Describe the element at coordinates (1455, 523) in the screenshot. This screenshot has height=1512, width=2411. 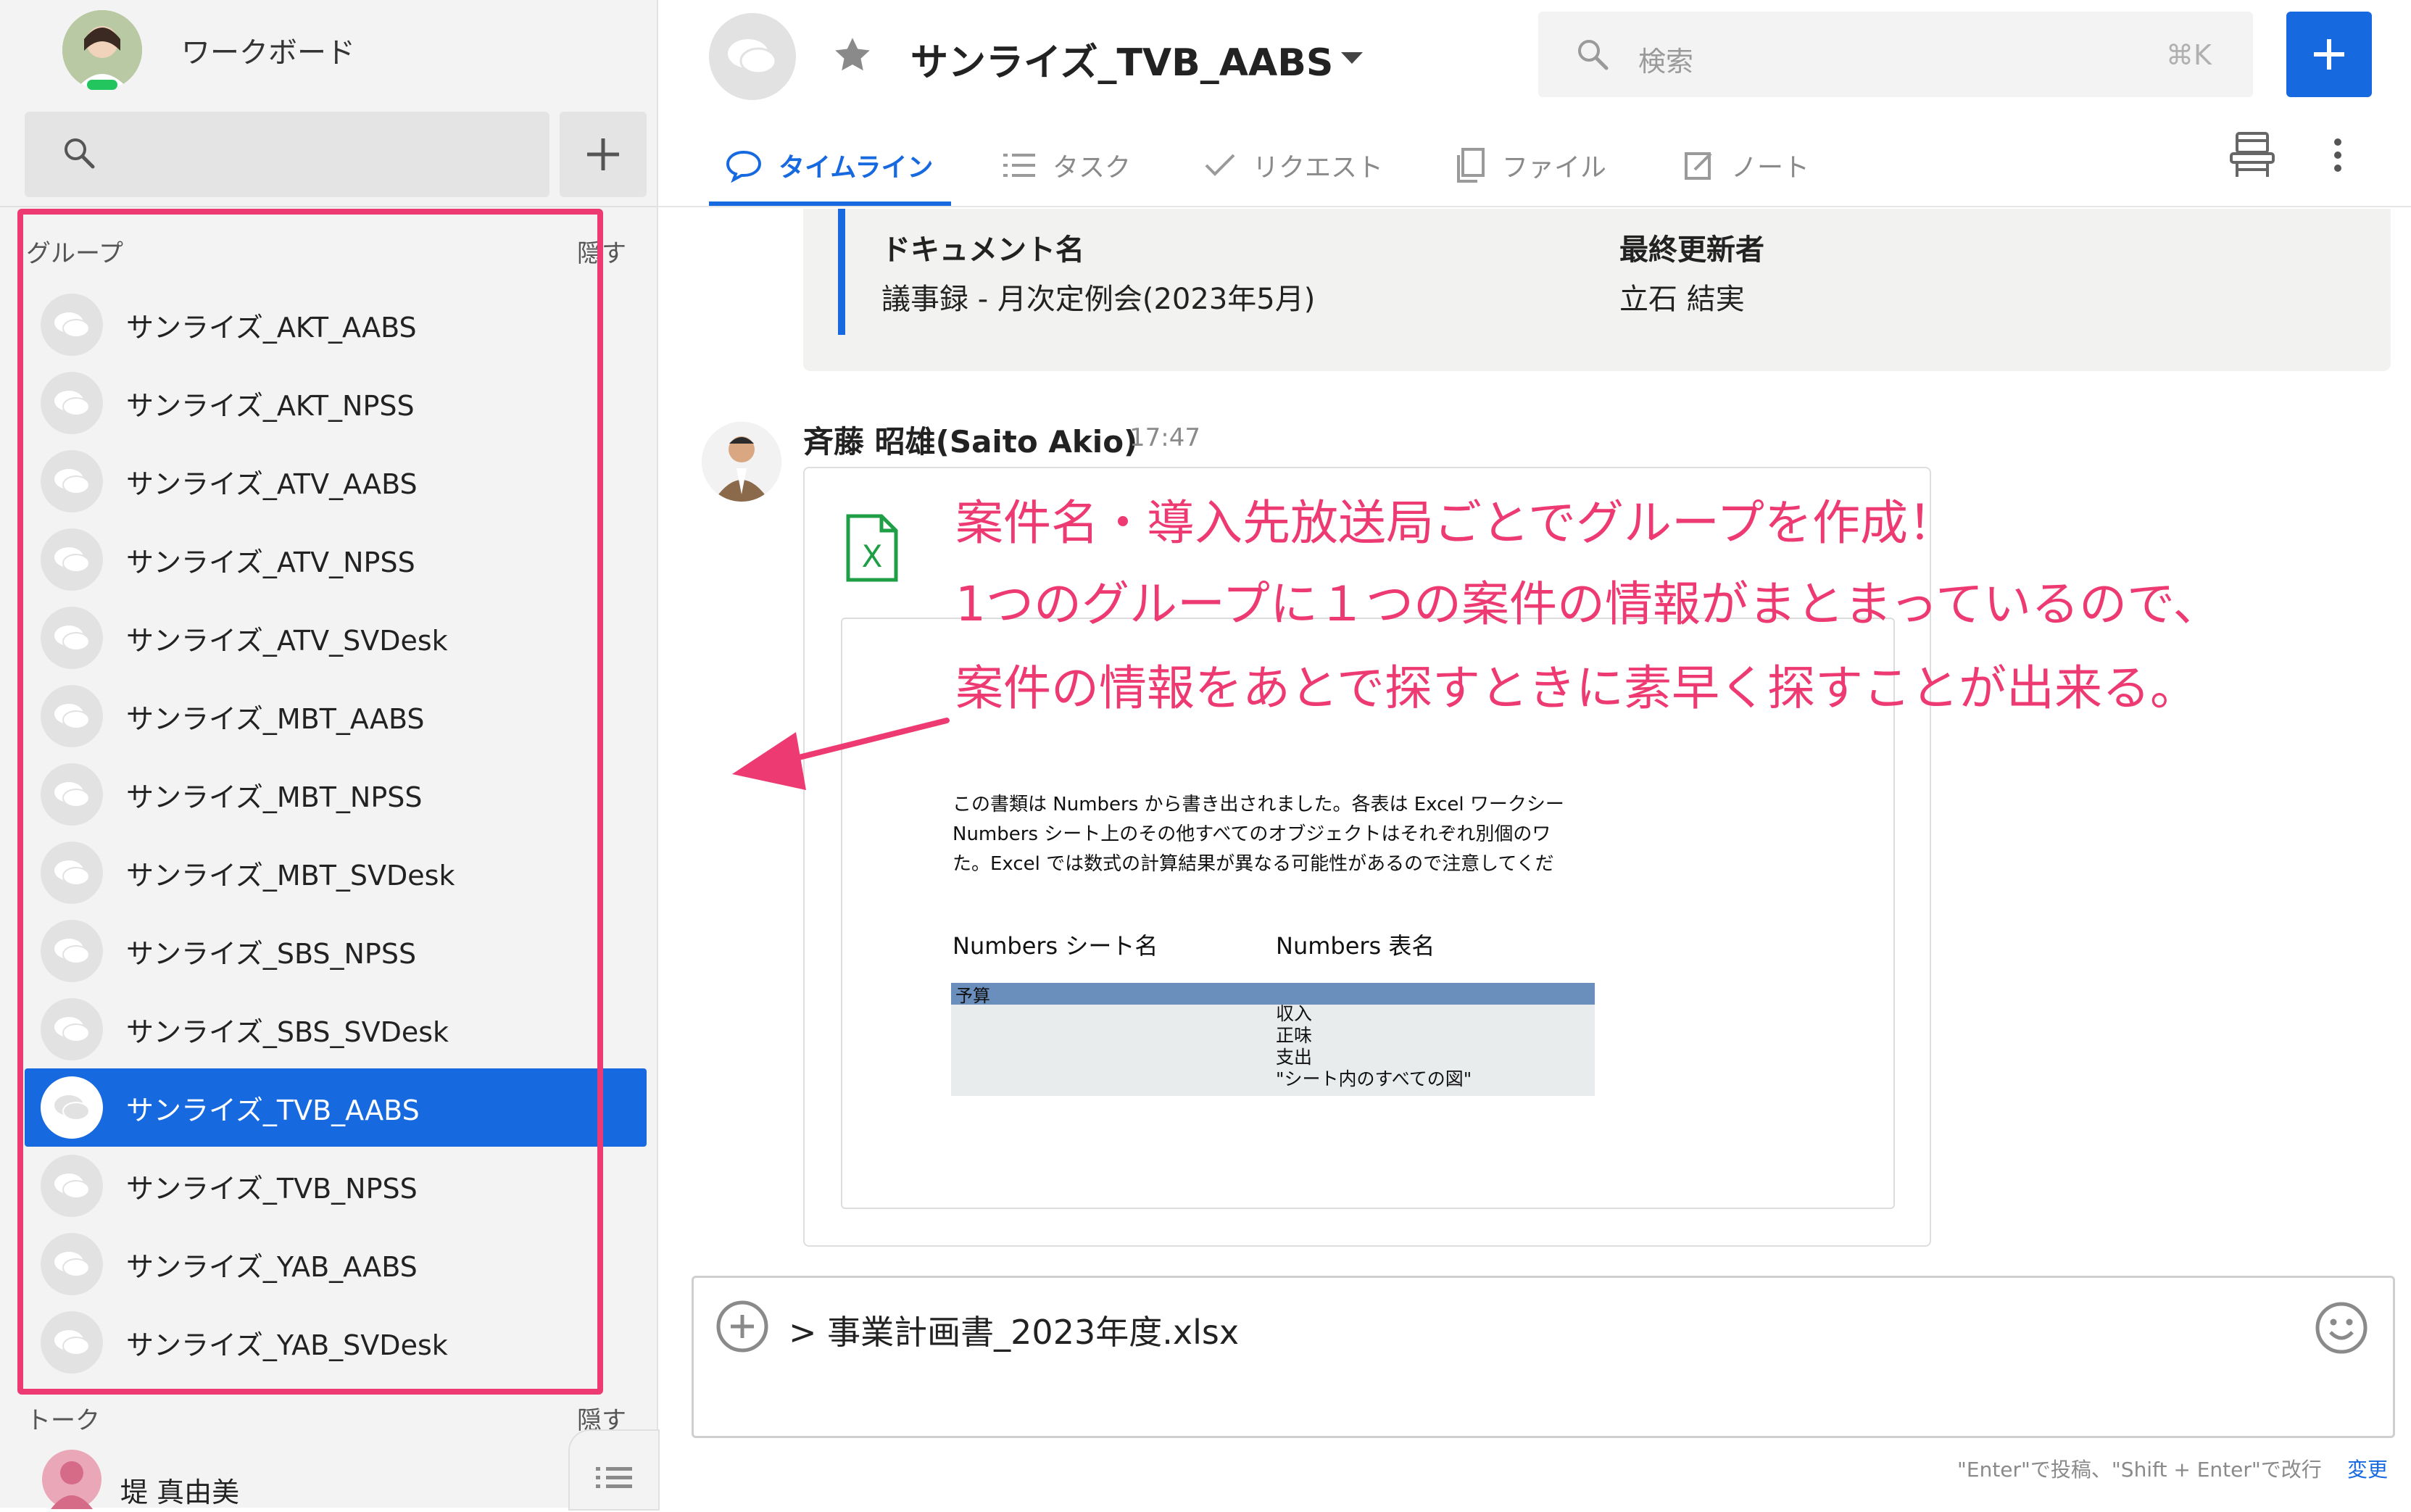
I see `annotation-text: 案件名・導入先放送局ごとでグループを作成！` at that location.